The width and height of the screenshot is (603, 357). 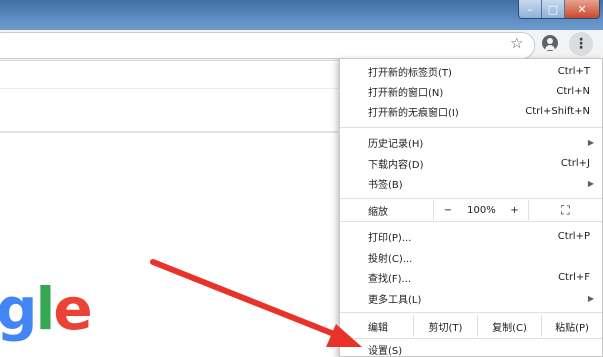 What do you see at coordinates (385, 351) in the screenshot?
I see `menu-item-label: 设置(S)` at bounding box center [385, 351].